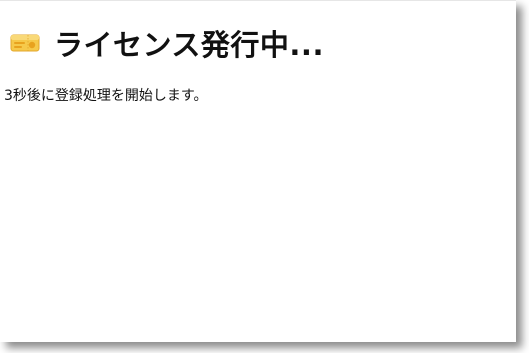 The width and height of the screenshot is (529, 353). Describe the element at coordinates (106, 96) in the screenshot. I see `status-message: 3秒後に登録処理を開始します。` at that location.